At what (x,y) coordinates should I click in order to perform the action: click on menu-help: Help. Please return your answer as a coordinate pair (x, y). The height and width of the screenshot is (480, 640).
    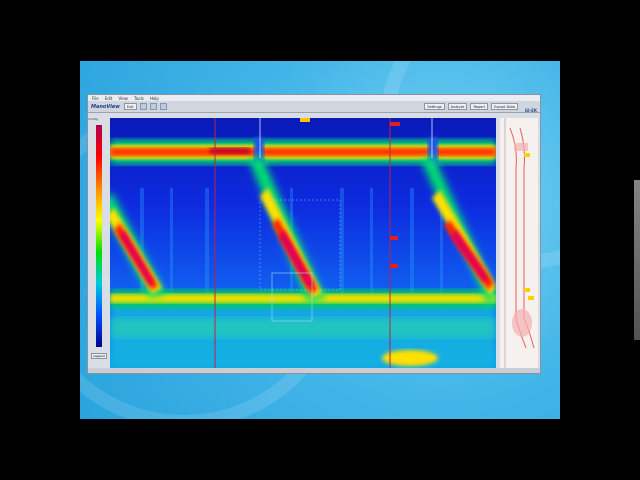
    Looking at the image, I should click on (154, 98).